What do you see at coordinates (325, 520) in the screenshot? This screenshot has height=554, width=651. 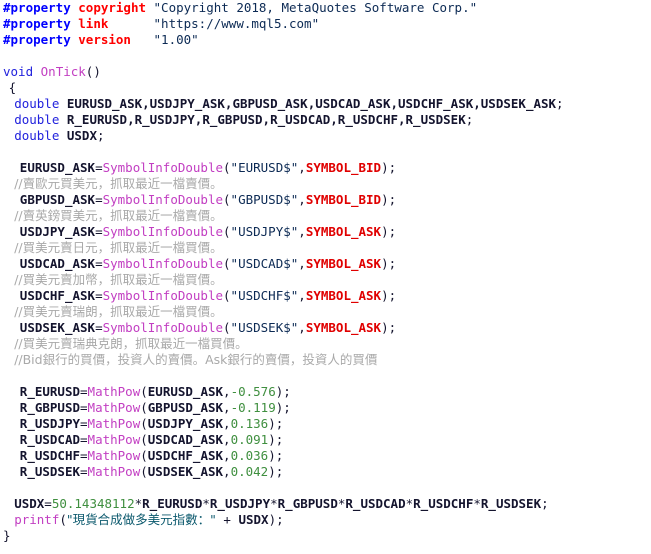 I see `code-line: printf("現貨合成做多美元指數：" + USDX);` at bounding box center [325, 520].